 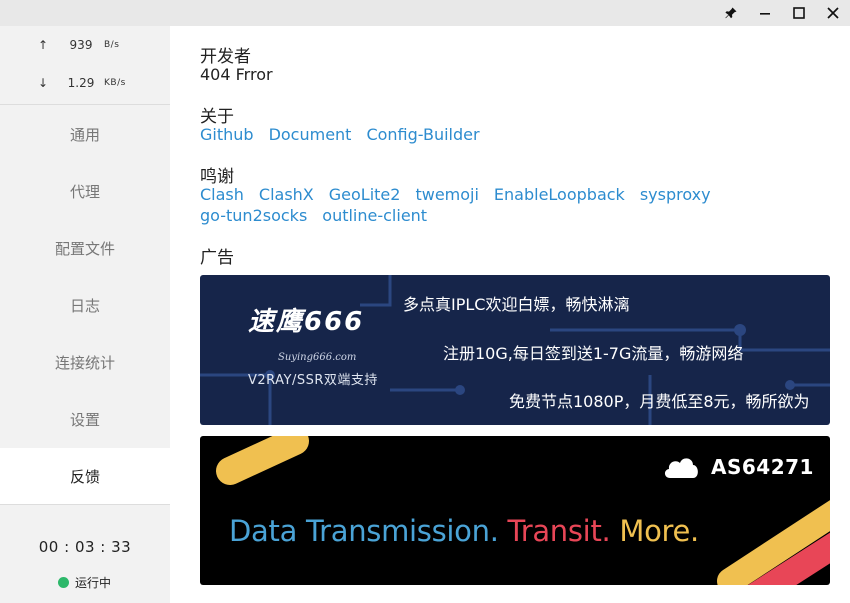 I want to click on clash-link: Clash, so click(x=222, y=194).